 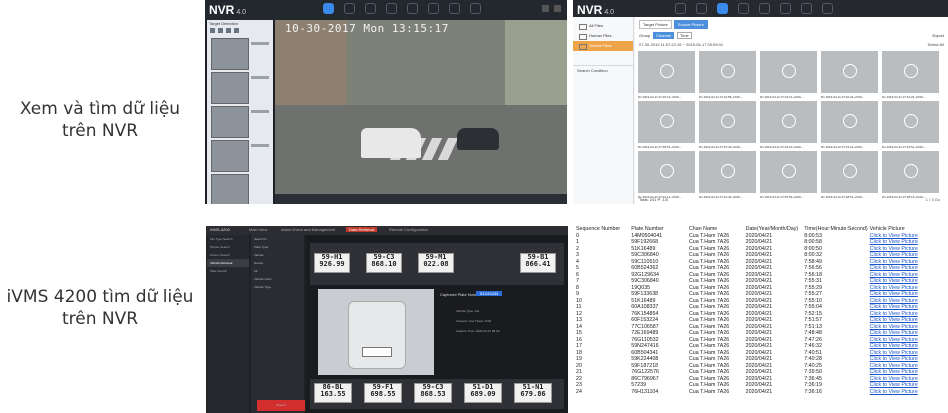 I want to click on maintenance-icon, so click(x=827, y=8).